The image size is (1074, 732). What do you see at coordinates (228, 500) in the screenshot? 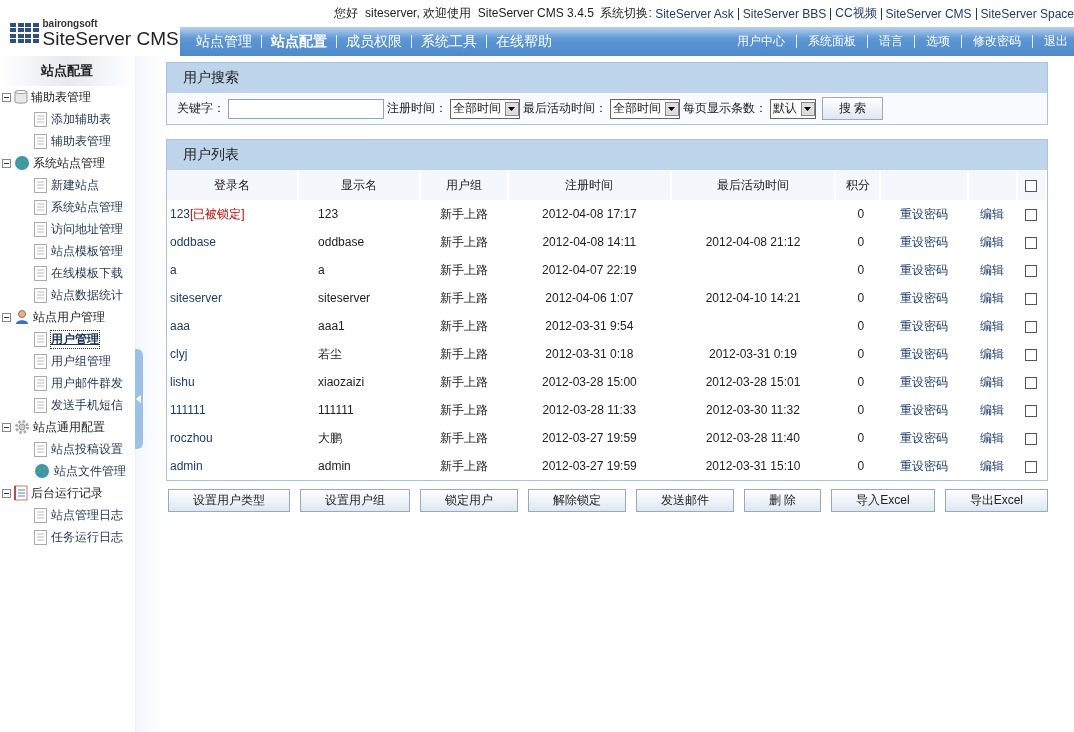
I see `action-button: 设置用户类型` at bounding box center [228, 500].